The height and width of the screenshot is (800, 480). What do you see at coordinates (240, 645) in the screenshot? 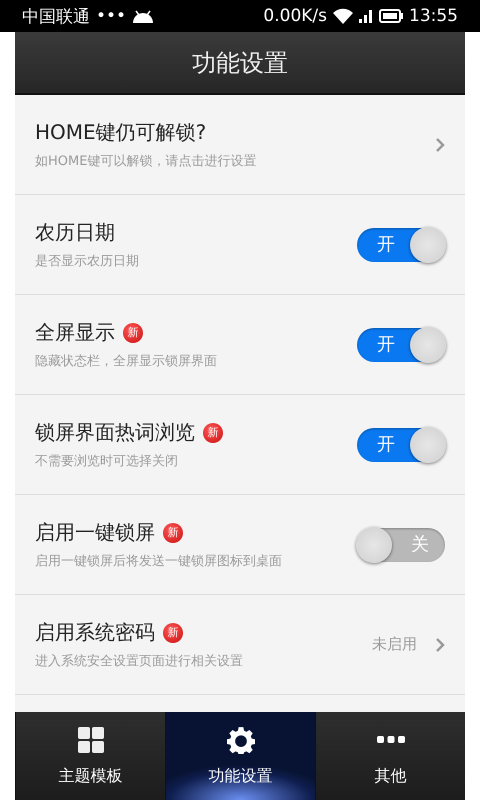
I see `setting-row: 启用系统密码 新 进入系统安全设置页面进行相关设置 未启用` at bounding box center [240, 645].